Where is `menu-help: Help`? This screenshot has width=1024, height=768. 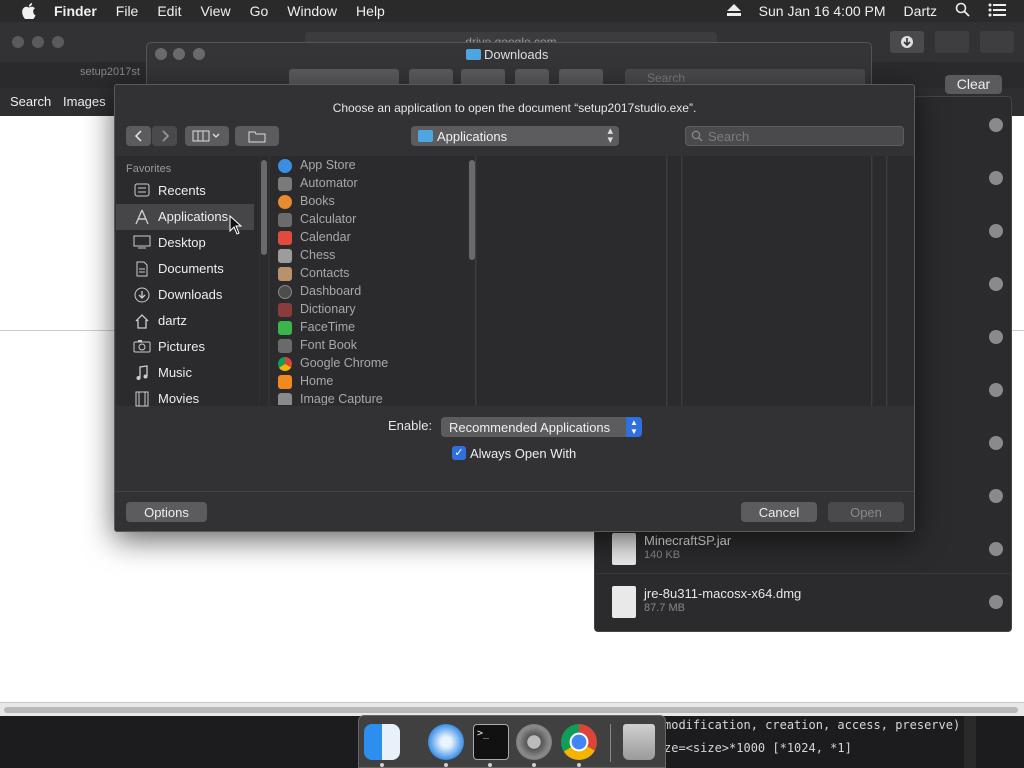 menu-help: Help is located at coordinates (370, 11).